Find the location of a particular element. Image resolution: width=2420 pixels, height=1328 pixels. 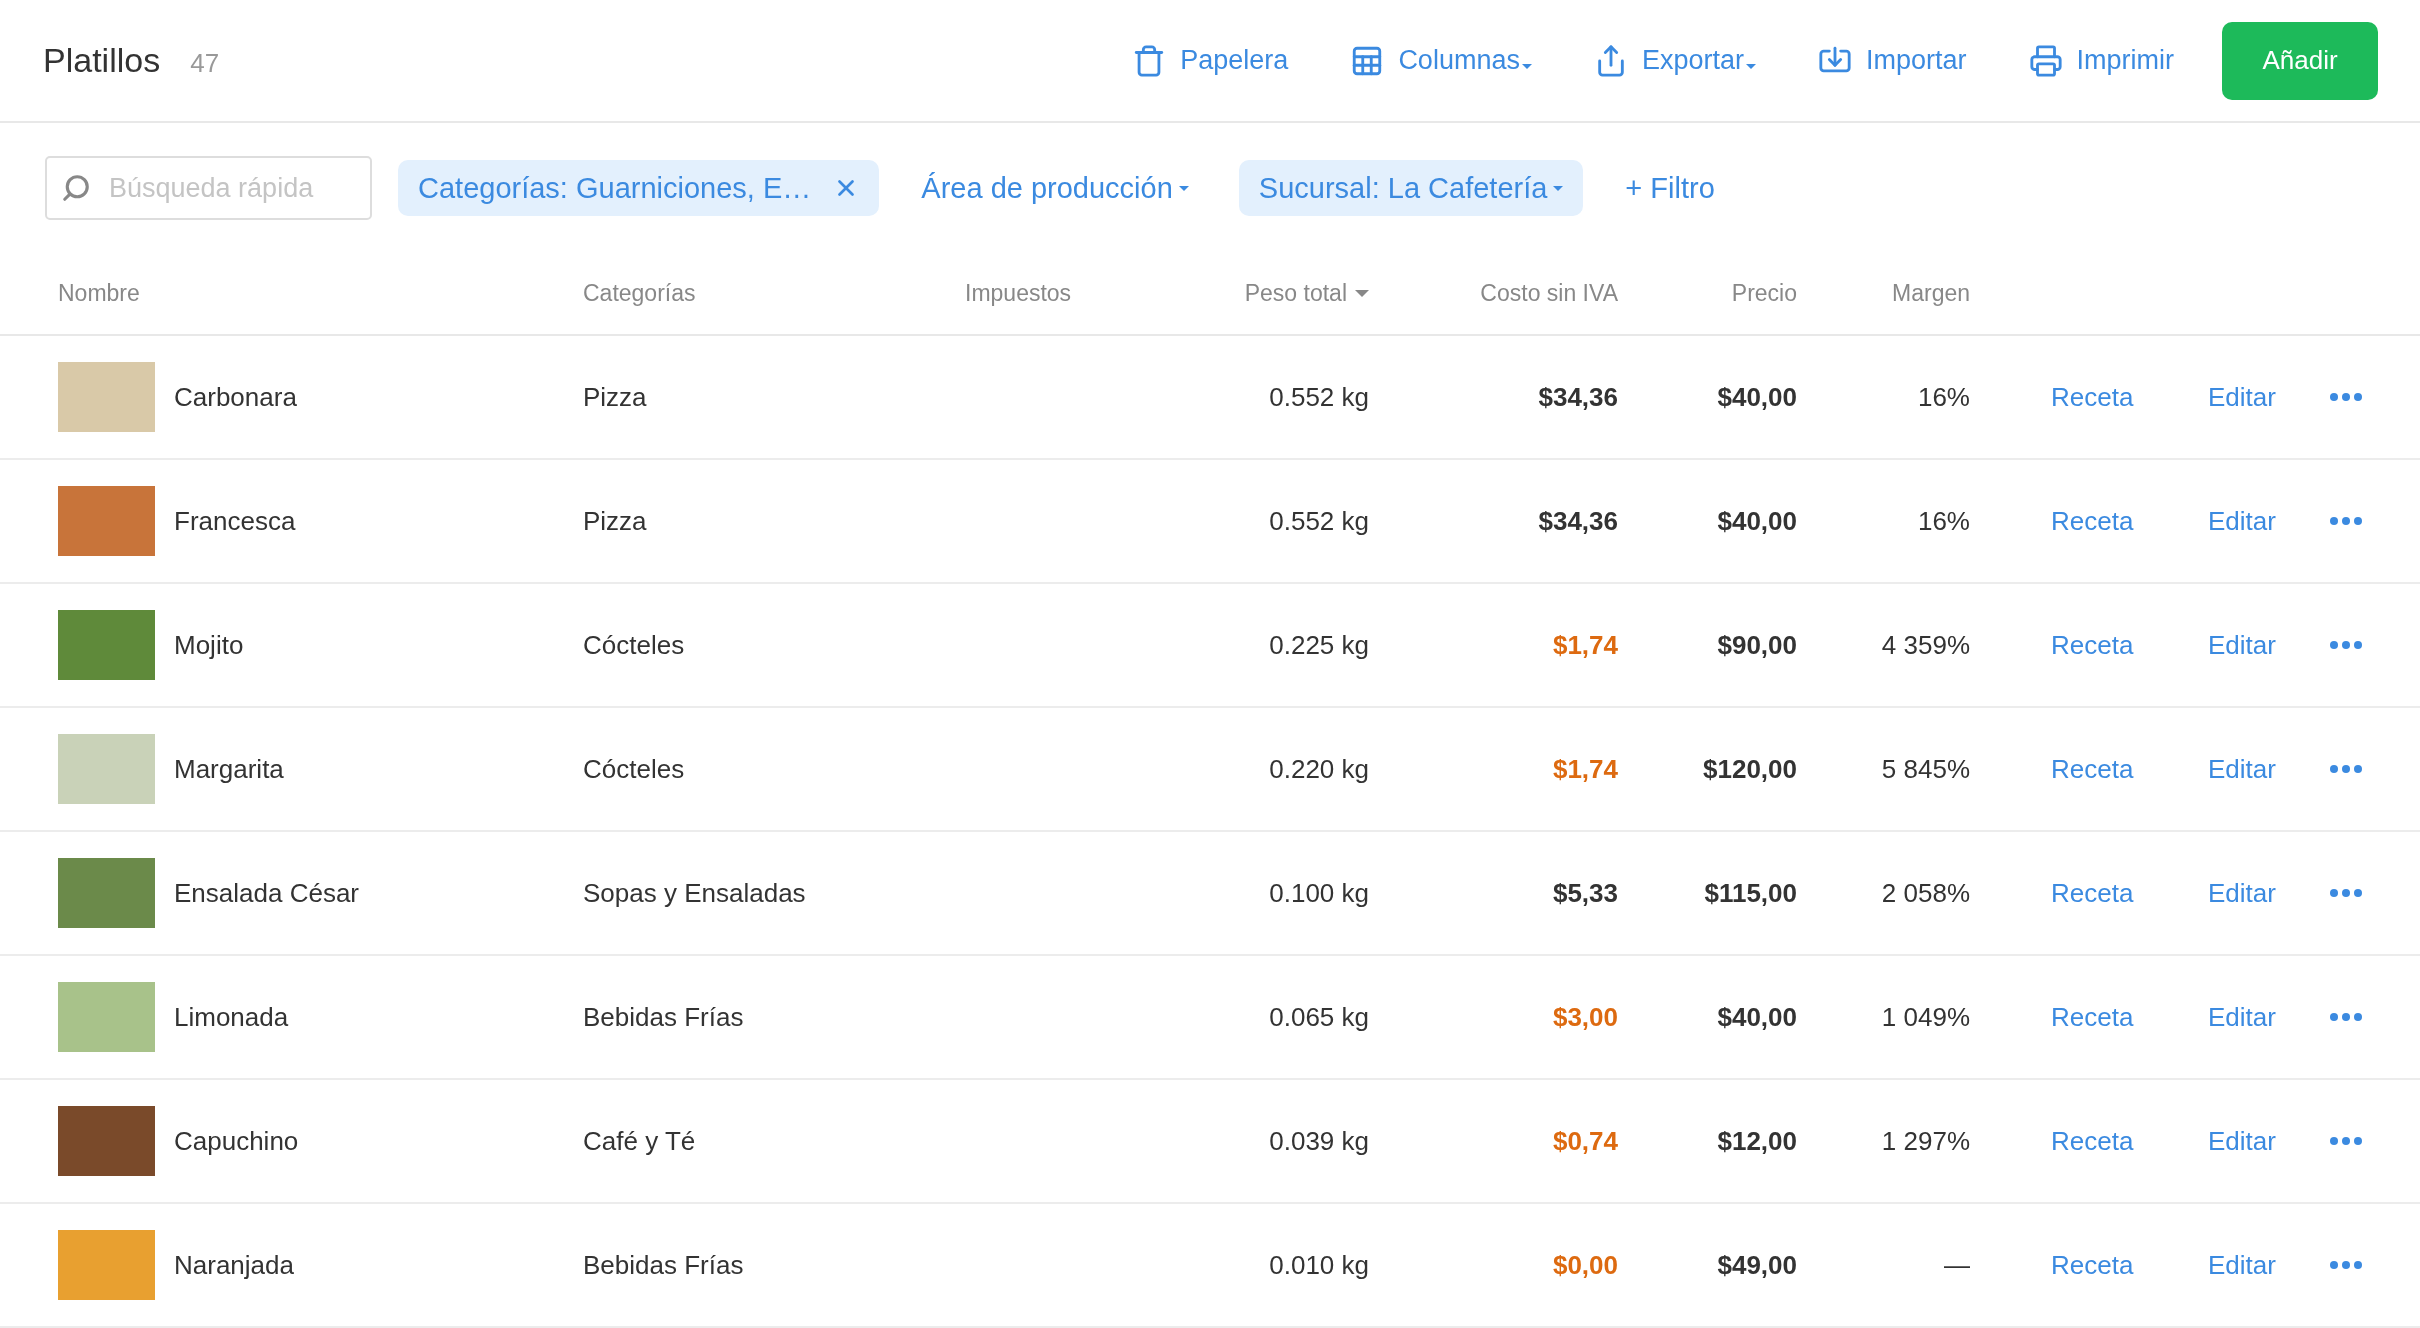

price-cell-text: $49,00 is located at coordinates (1756, 1265).